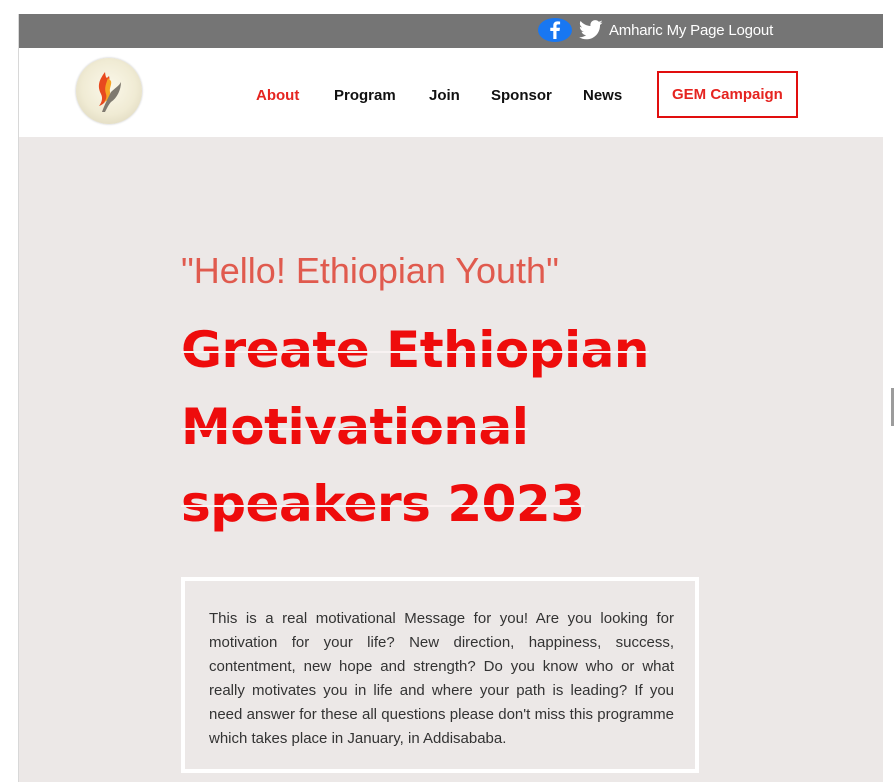  I want to click on gem-campaign-button: GEM Campaign, so click(727, 94).